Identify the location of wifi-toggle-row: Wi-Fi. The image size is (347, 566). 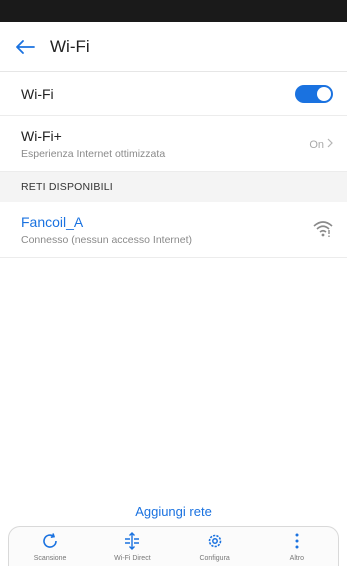
(173, 94).